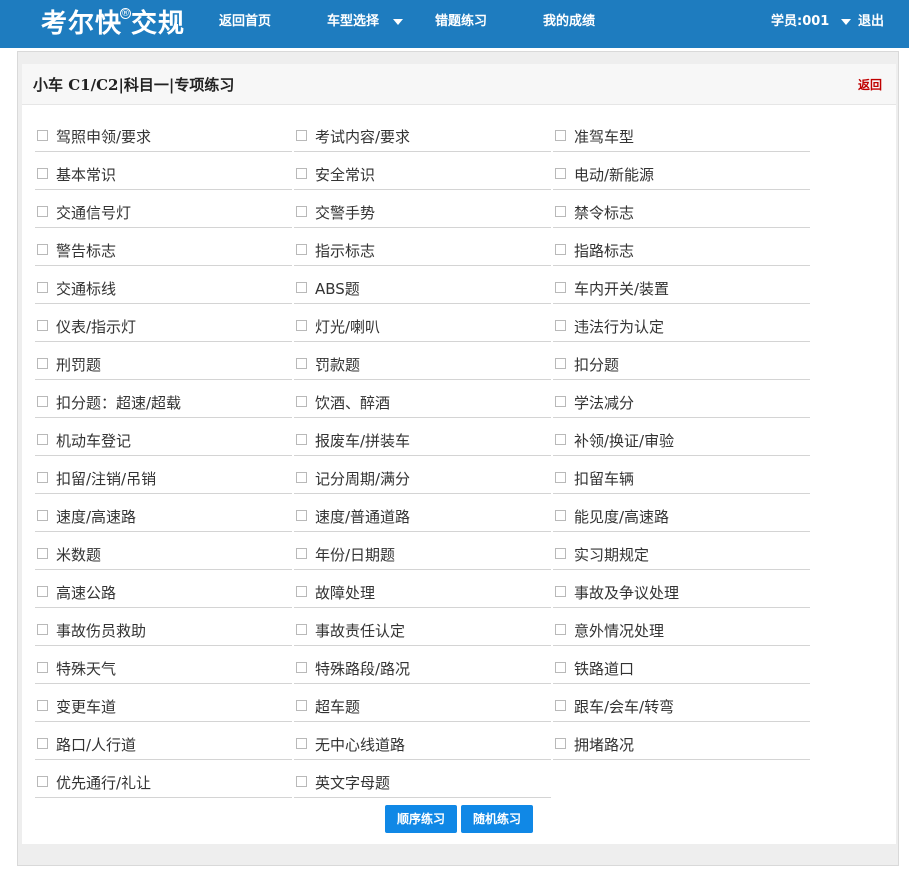  Describe the element at coordinates (421, 819) in the screenshot. I see `sequential-practice-button: 顺序练习` at that location.